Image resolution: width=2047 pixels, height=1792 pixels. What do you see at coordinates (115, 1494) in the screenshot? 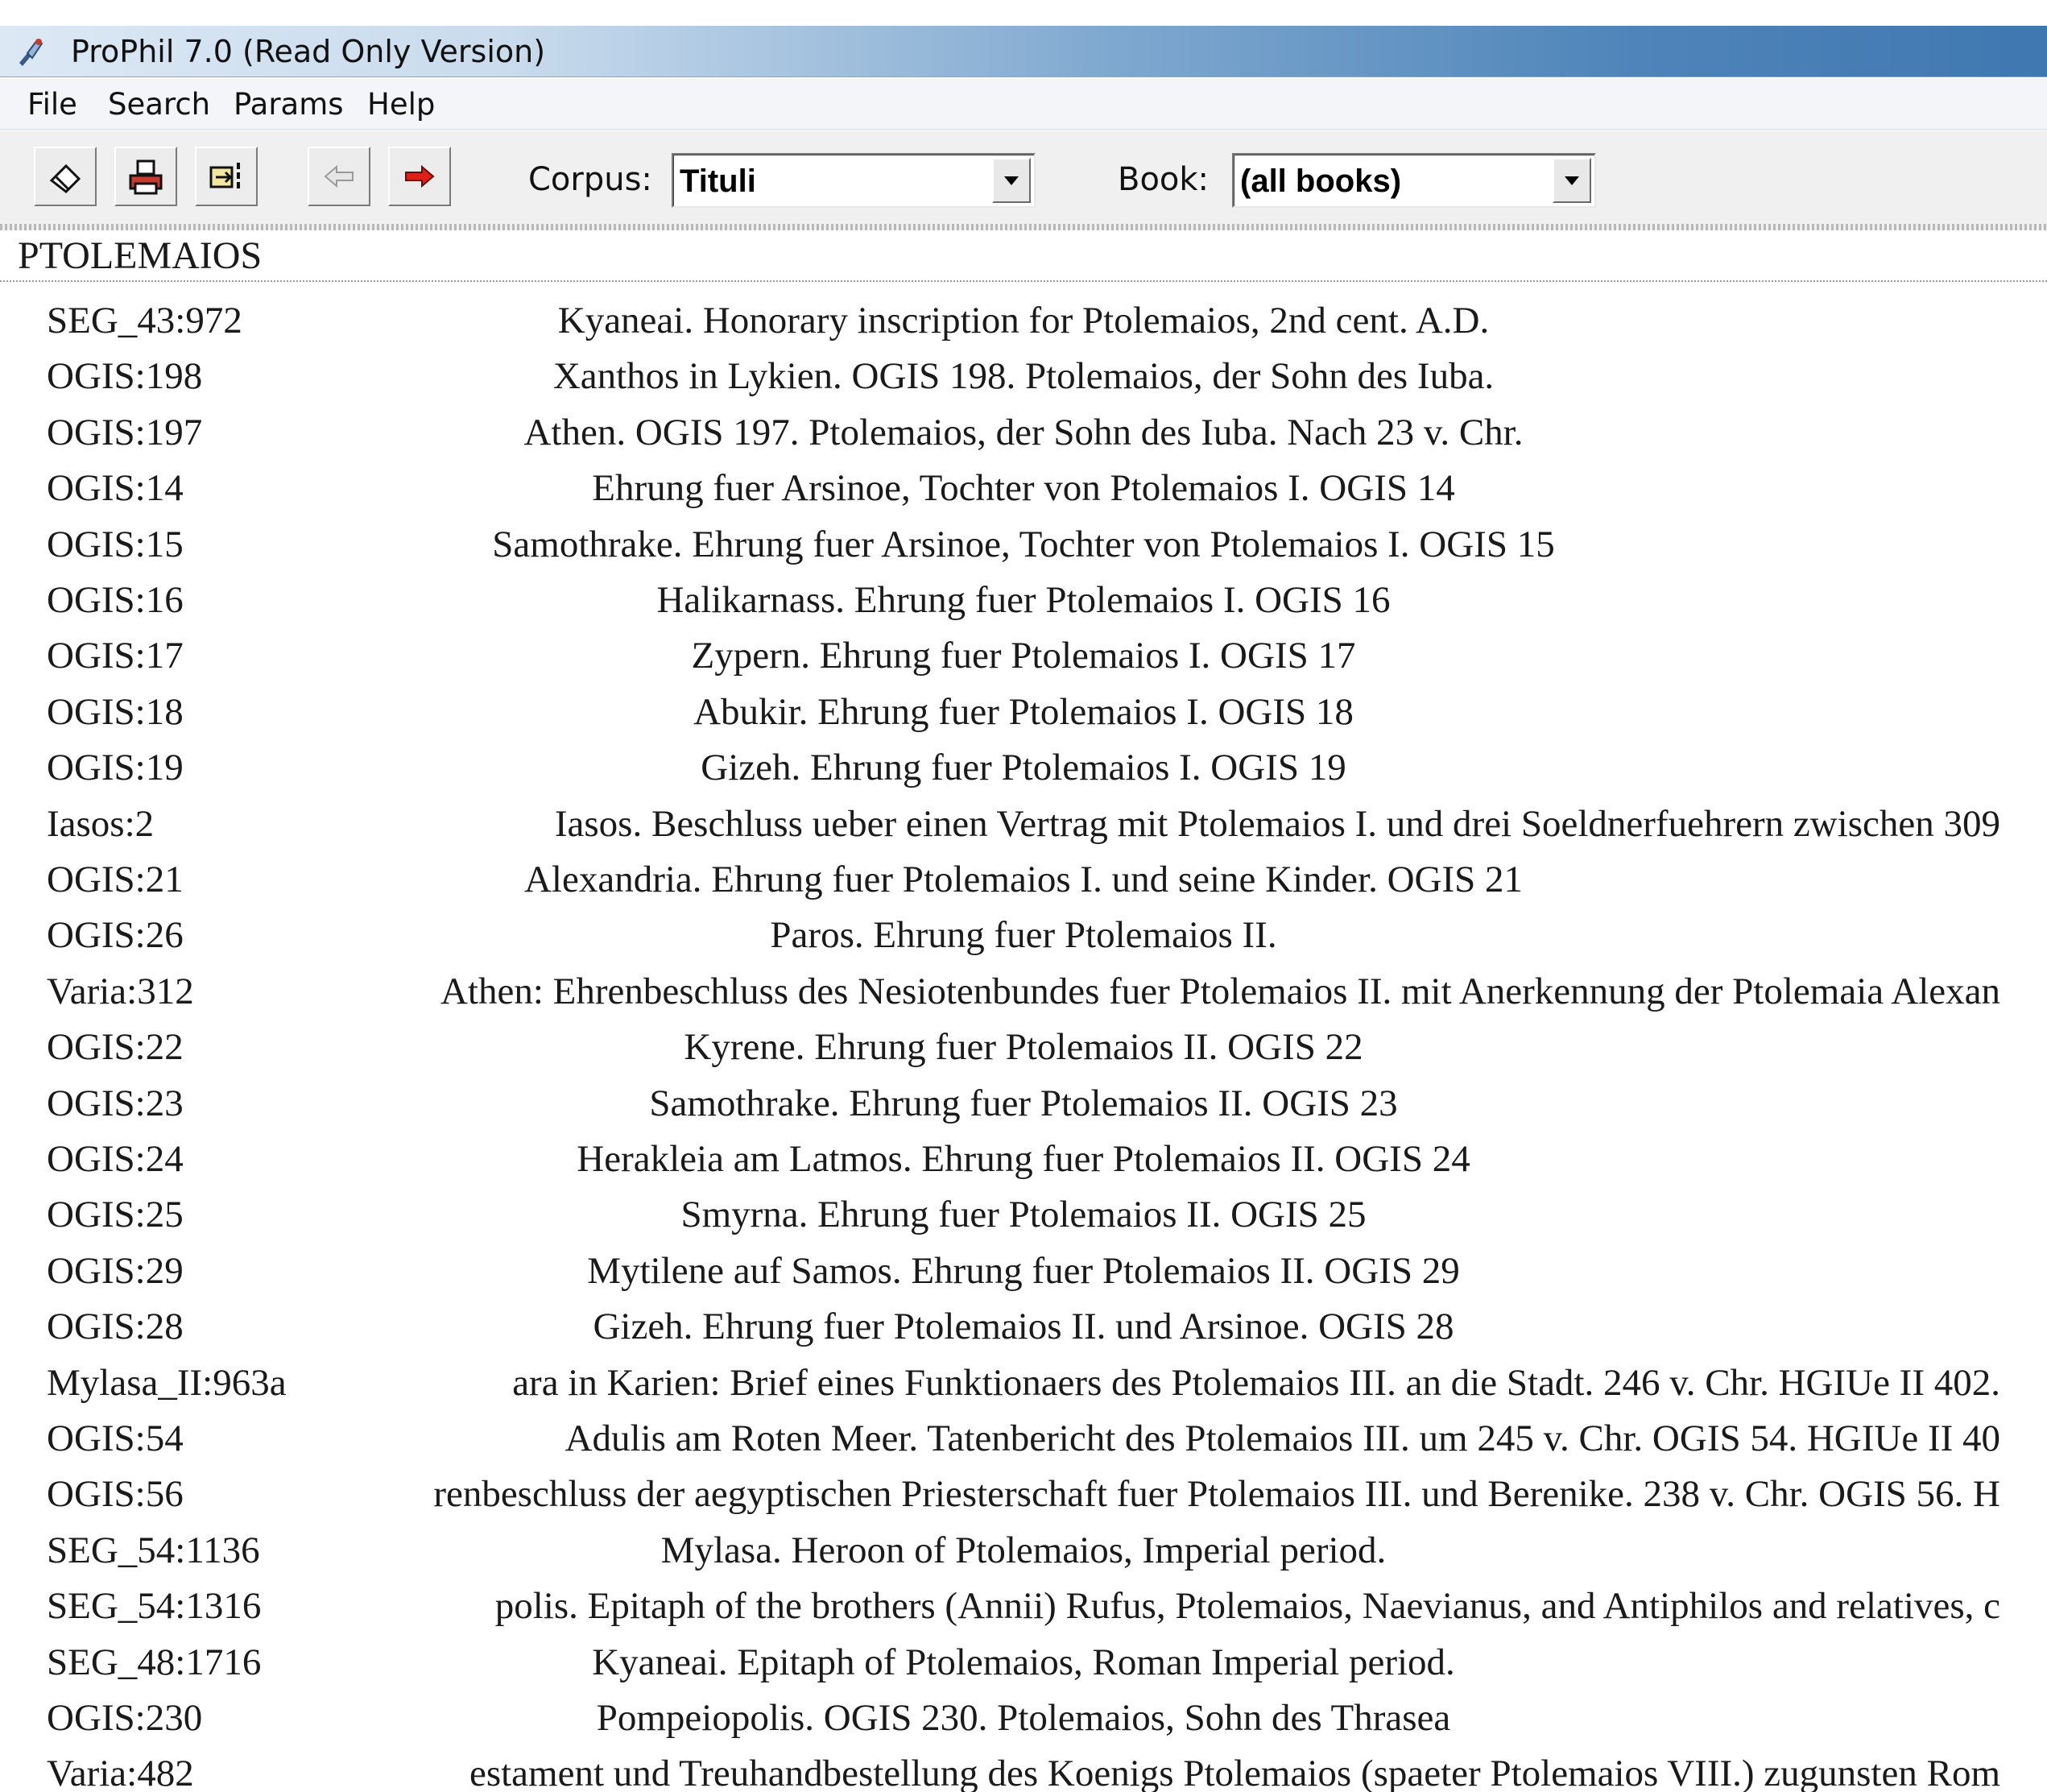
I see `item-reference: OGIS:56` at bounding box center [115, 1494].